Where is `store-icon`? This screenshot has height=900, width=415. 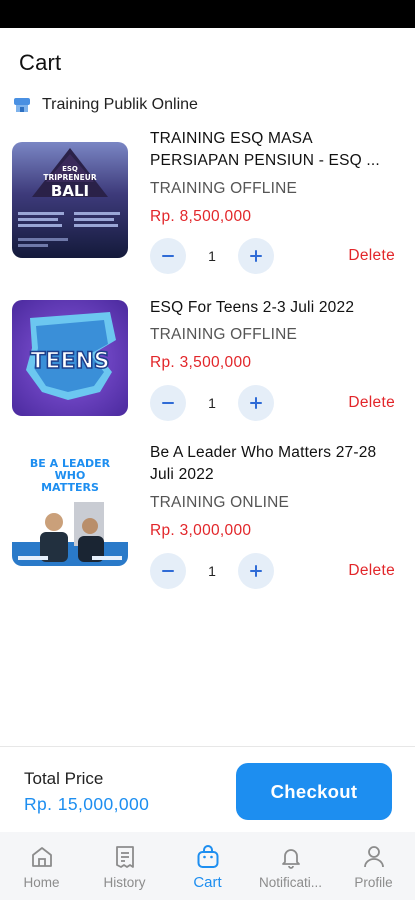
store-icon is located at coordinates (22, 105).